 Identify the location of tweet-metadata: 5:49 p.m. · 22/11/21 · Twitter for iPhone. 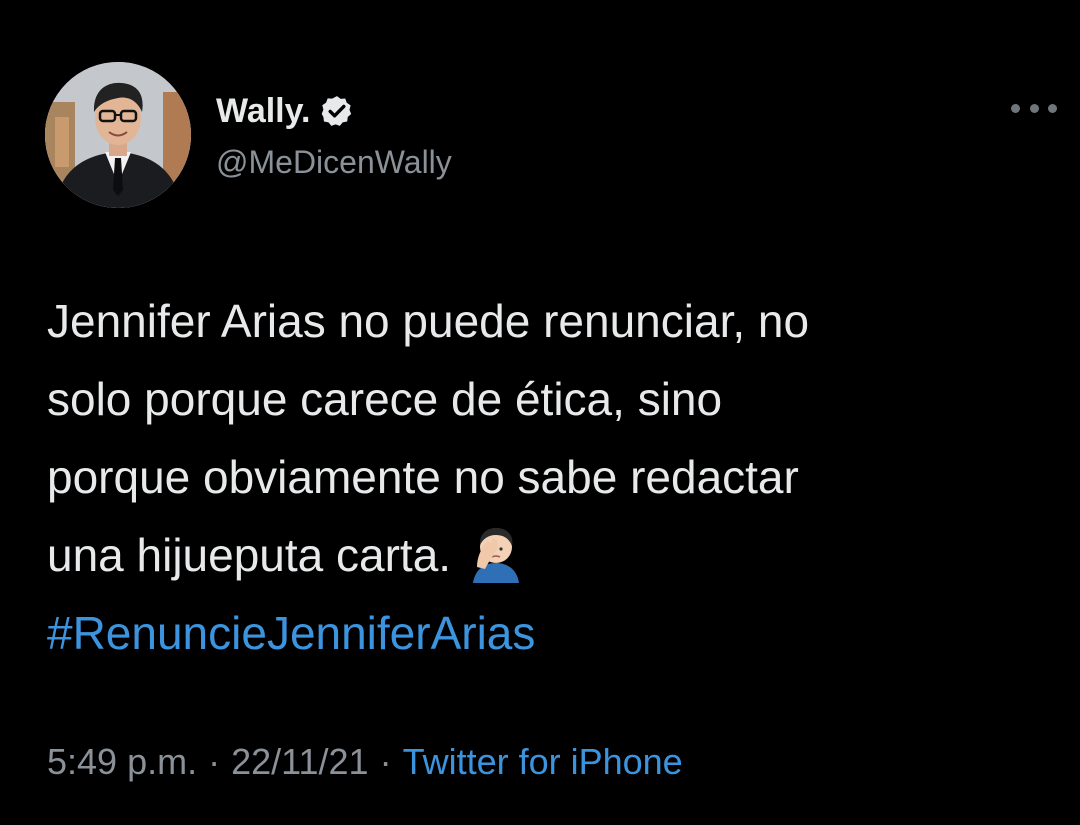
(365, 762).